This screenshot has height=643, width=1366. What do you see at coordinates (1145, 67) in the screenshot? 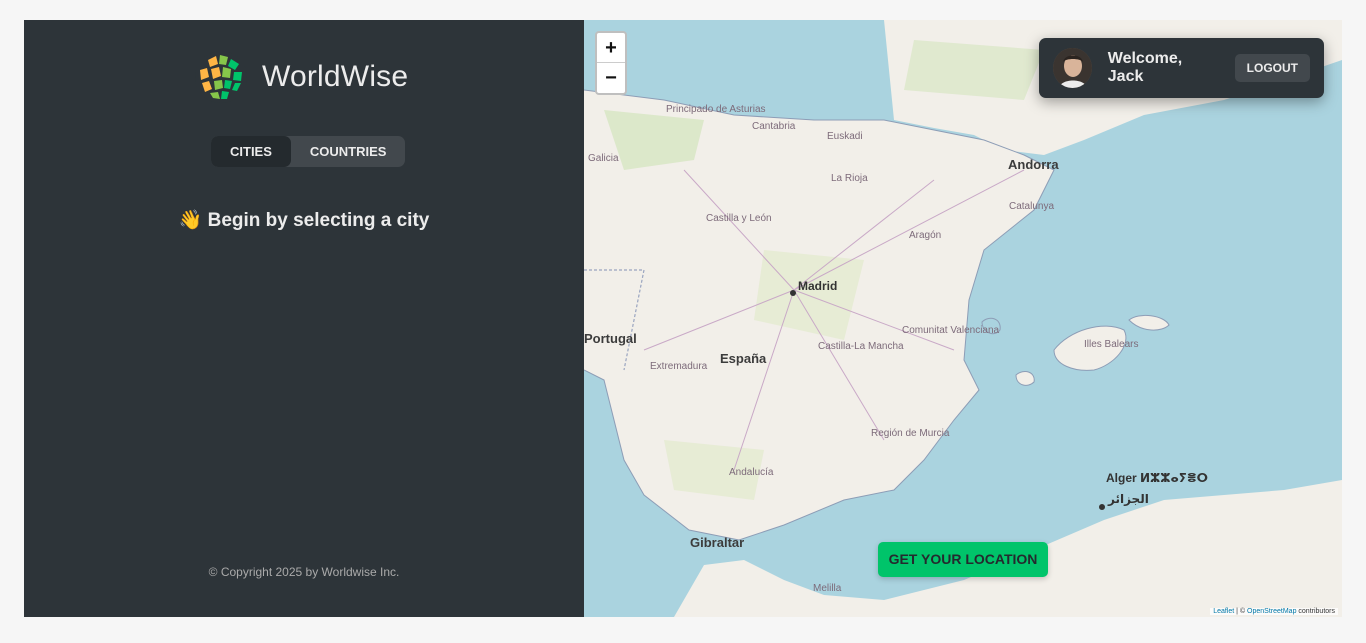
I see `welcome-text: Welcome, Jack` at bounding box center [1145, 67].